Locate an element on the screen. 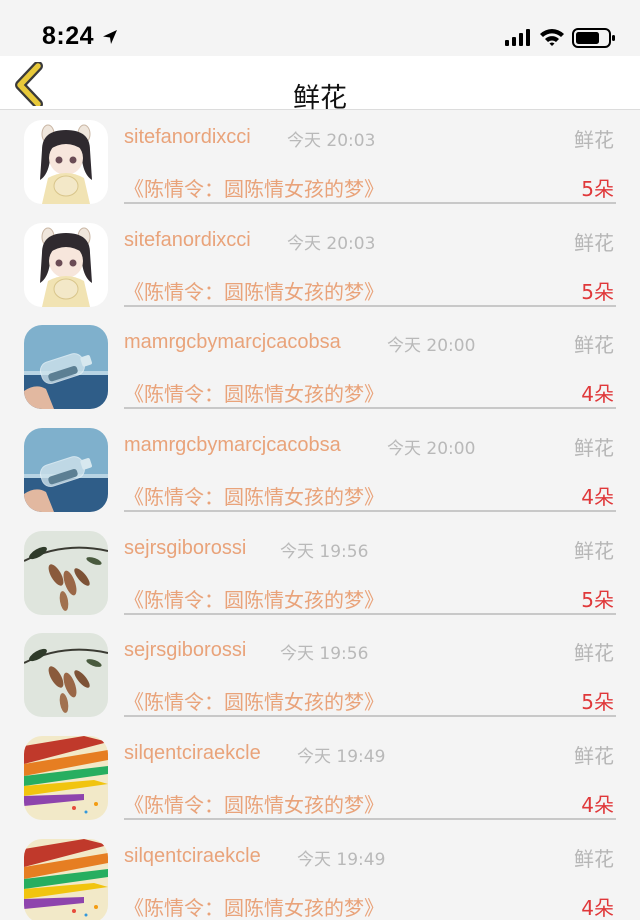  cellular-signal-icon is located at coordinates (517, 37).